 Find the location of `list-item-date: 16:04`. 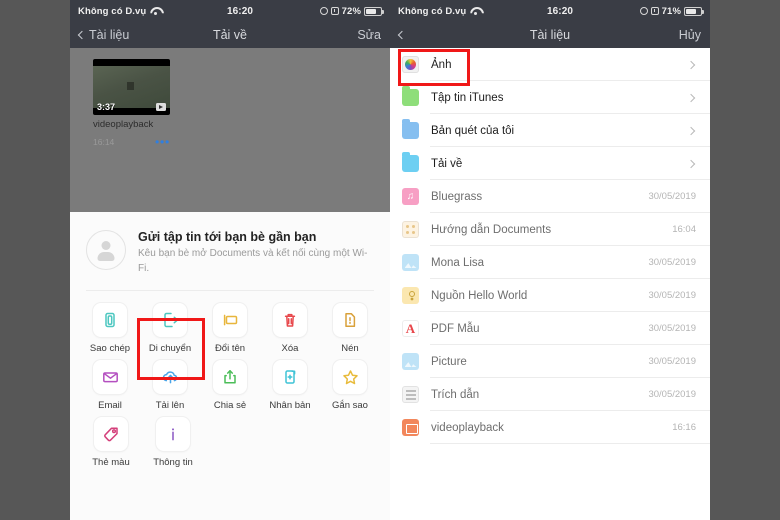

list-item-date: 16:04 is located at coordinates (684, 229).